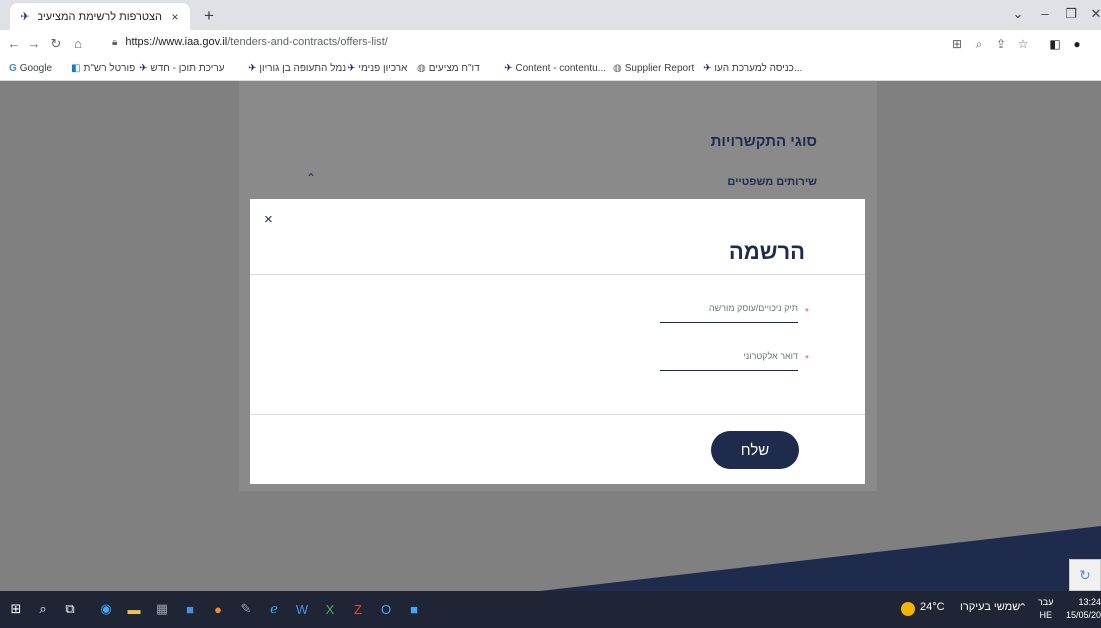 This screenshot has width=1101, height=628. Describe the element at coordinates (1071, 14) in the screenshot. I see `maximize-icon: ❐` at that location.